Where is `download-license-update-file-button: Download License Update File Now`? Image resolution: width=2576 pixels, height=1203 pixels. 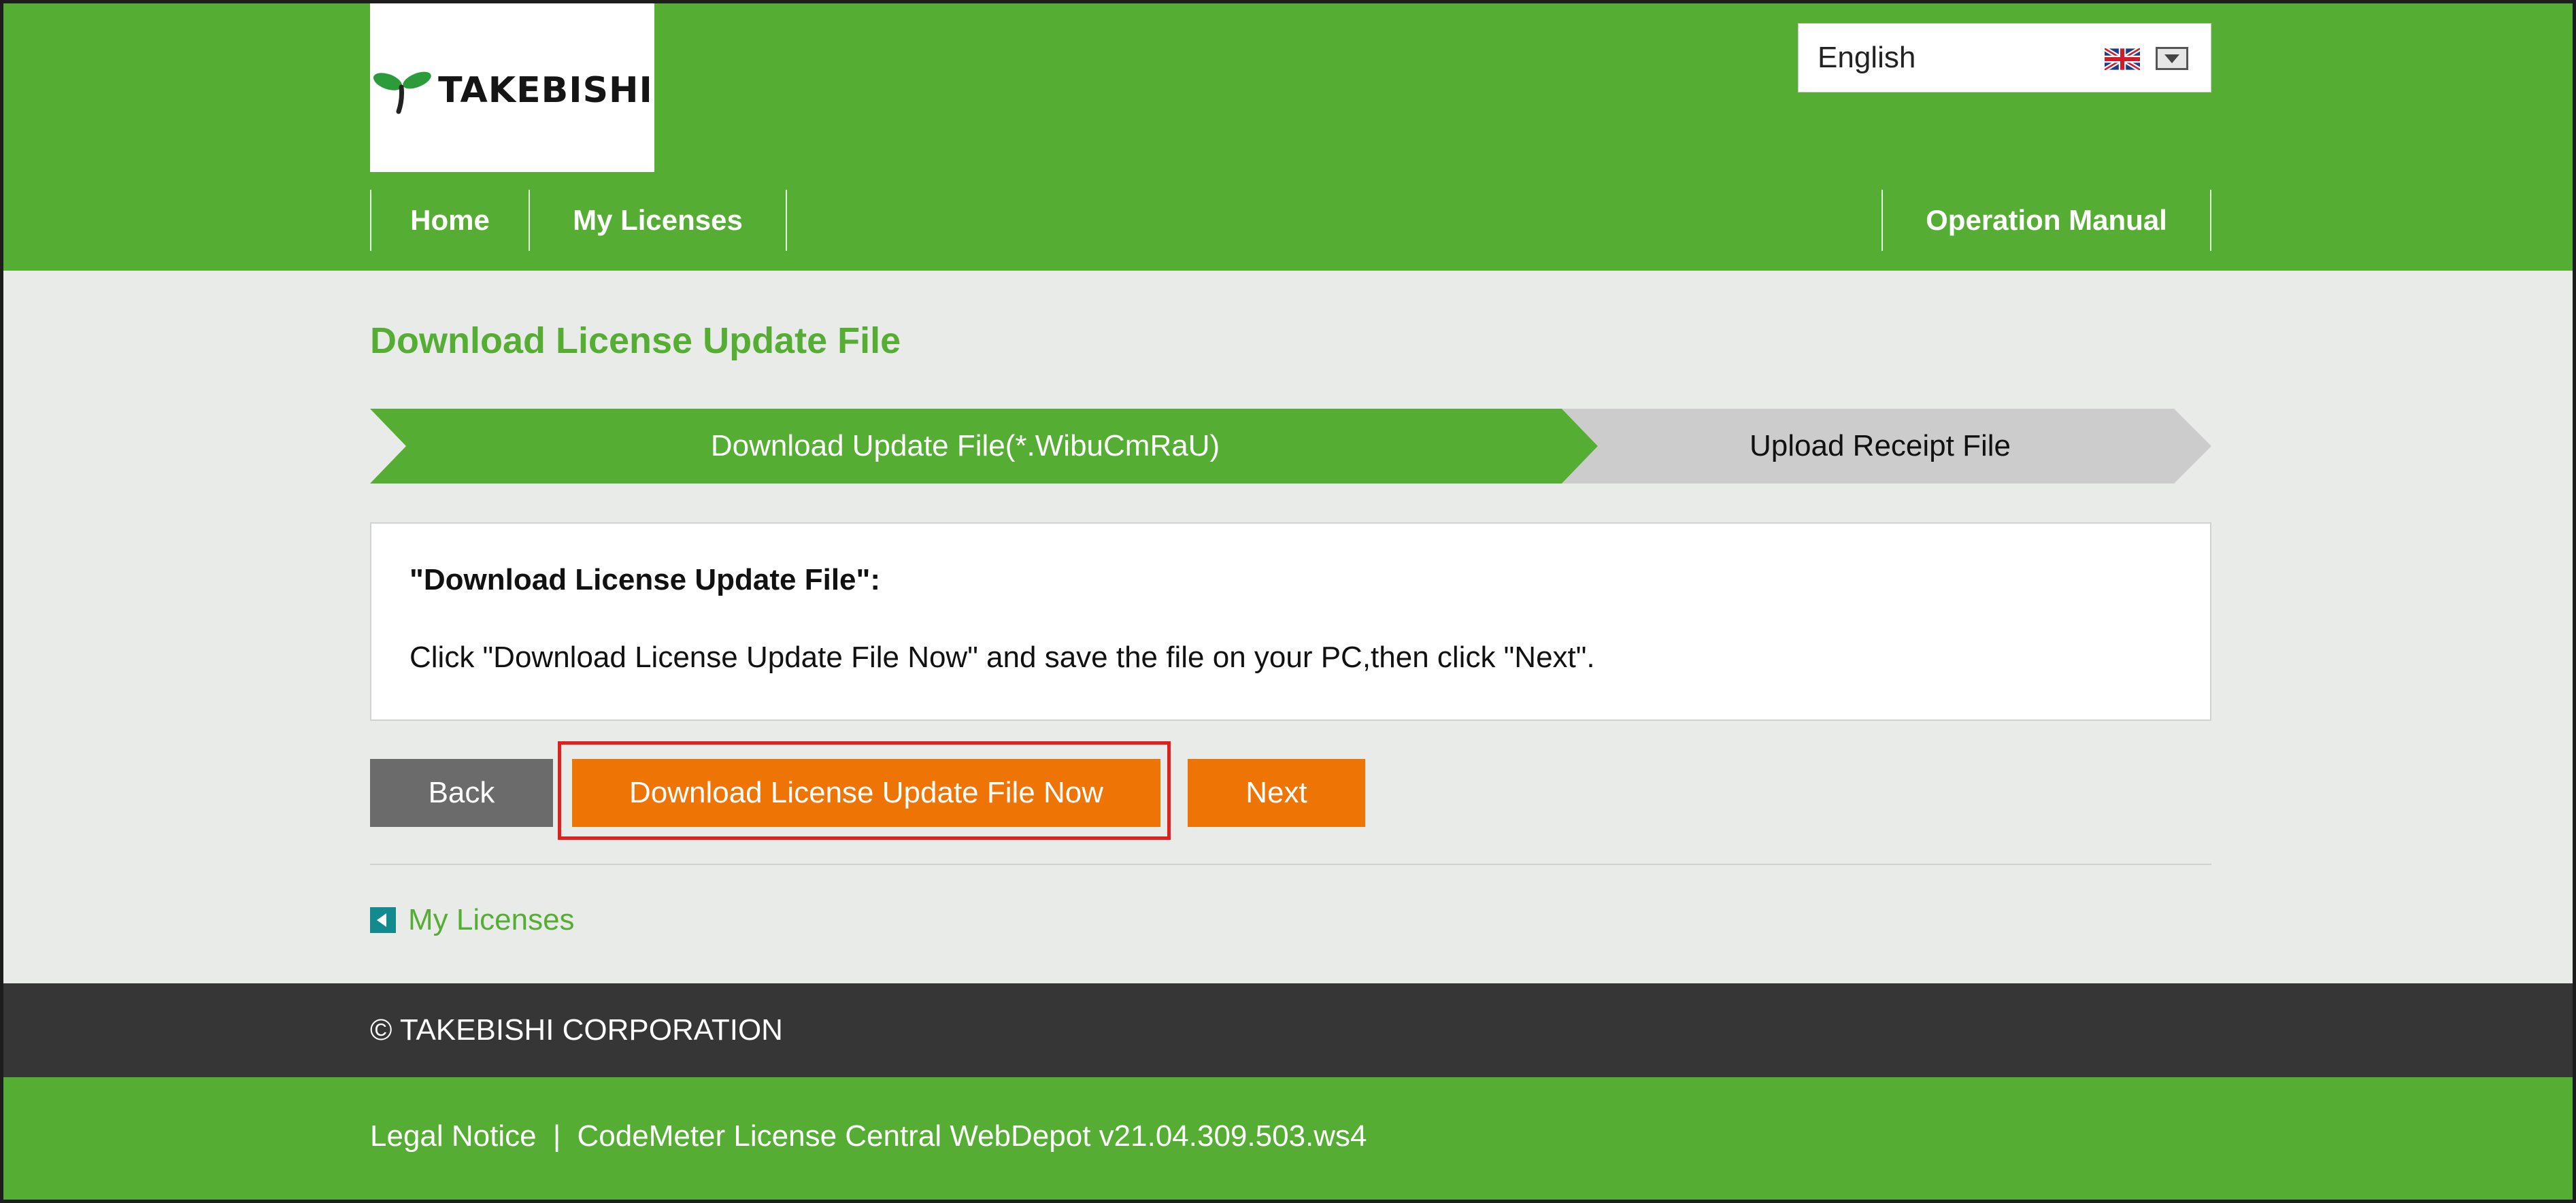 download-license-update-file-button: Download License Update File Now is located at coordinates (866, 793).